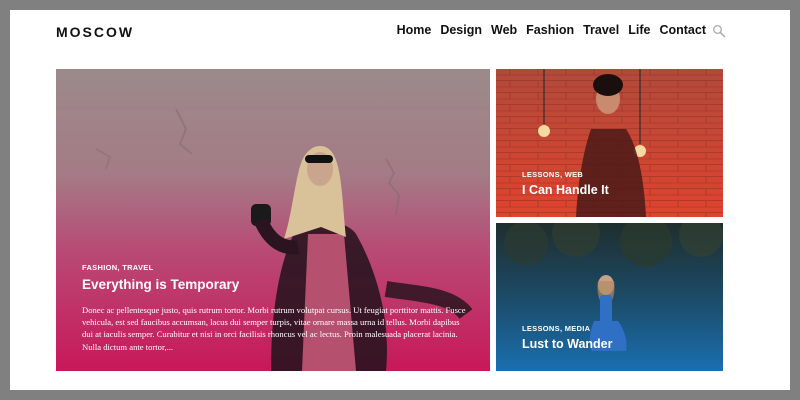  Describe the element at coordinates (556, 328) in the screenshot. I see `post-category: LESSONS, MEDIA` at that location.